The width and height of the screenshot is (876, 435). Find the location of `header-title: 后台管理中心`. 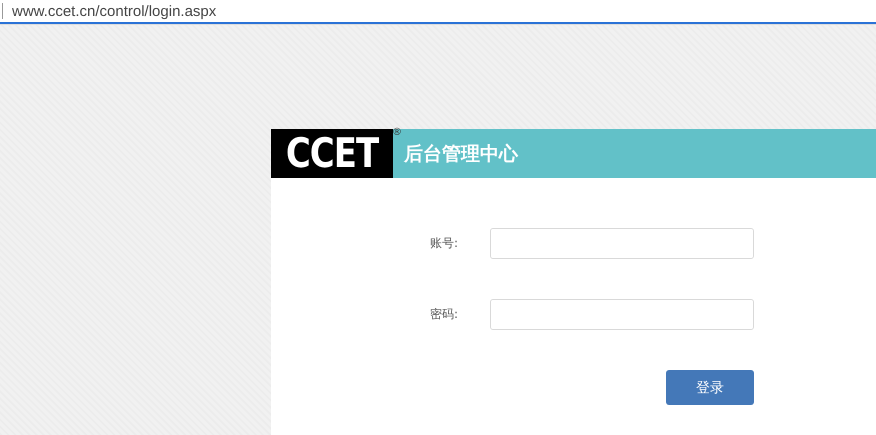

header-title: 后台管理中心 is located at coordinates (461, 154).